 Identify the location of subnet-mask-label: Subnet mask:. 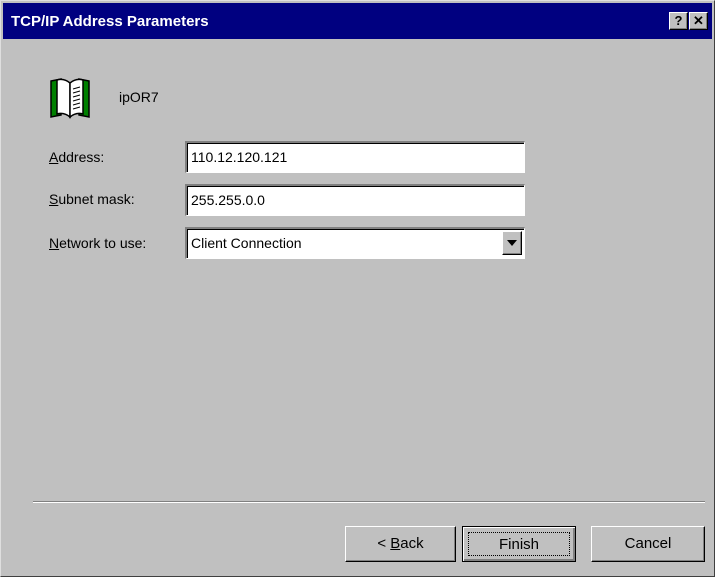
(92, 199).